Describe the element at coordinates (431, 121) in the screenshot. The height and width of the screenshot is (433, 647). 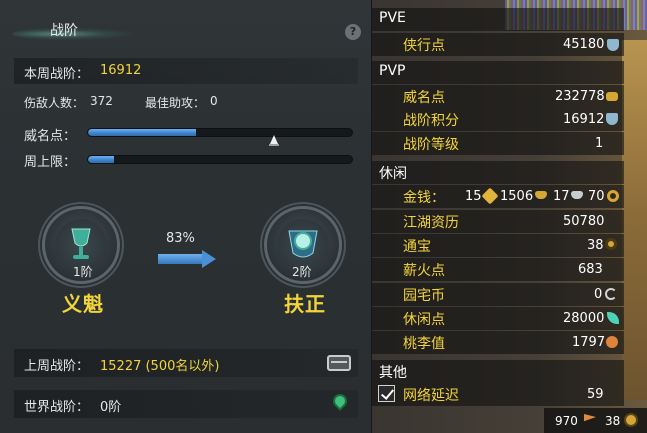
I see `rank-score-label: 战阶积分` at that location.